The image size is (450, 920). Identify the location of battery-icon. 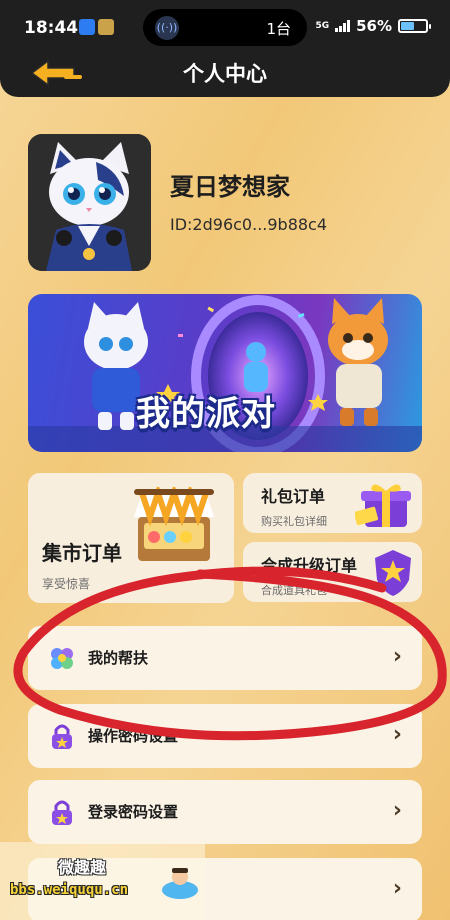
(414, 26).